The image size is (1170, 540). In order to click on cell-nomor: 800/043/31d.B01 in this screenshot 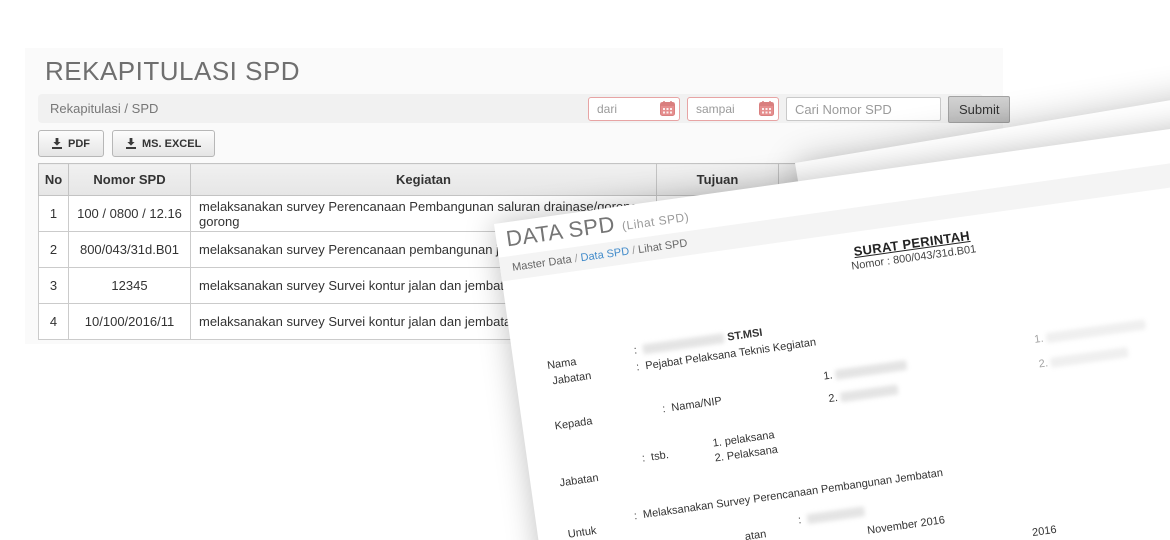, I will do `click(129, 249)`.